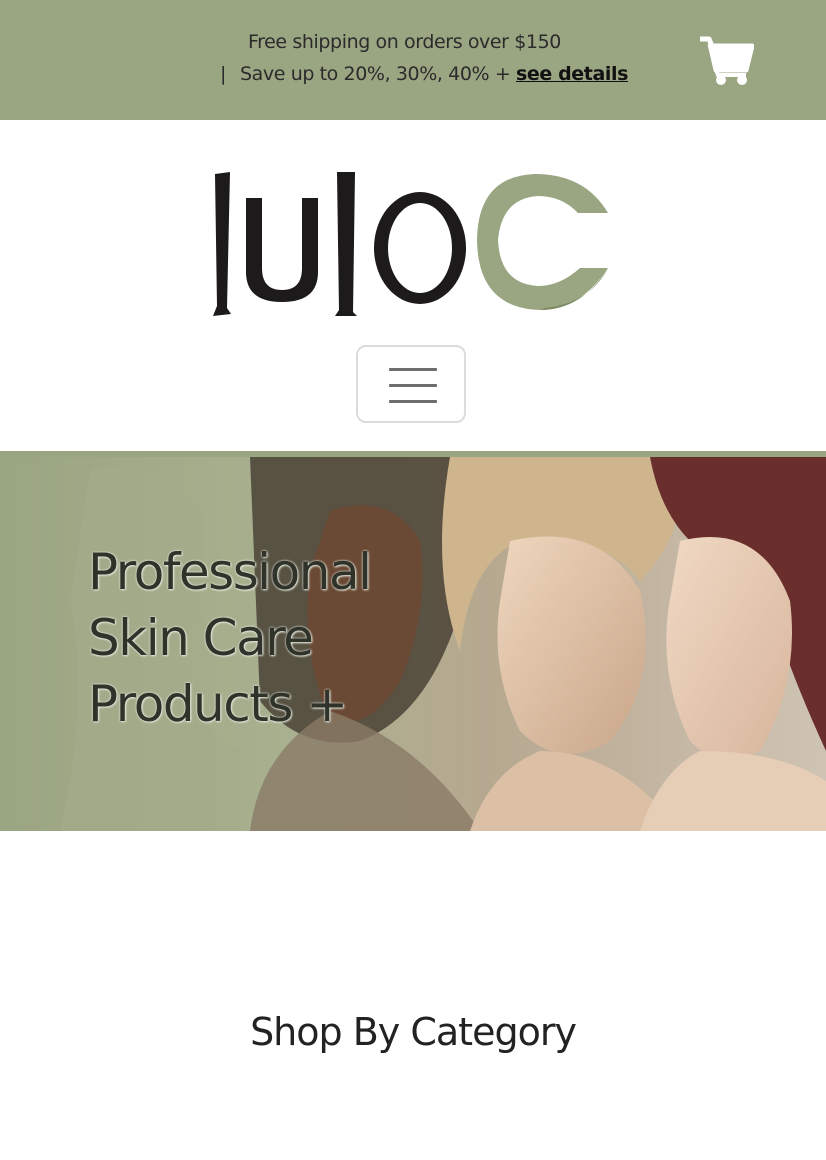  What do you see at coordinates (413, 1032) in the screenshot?
I see `shop-by-category-heading: Shop By Category` at bounding box center [413, 1032].